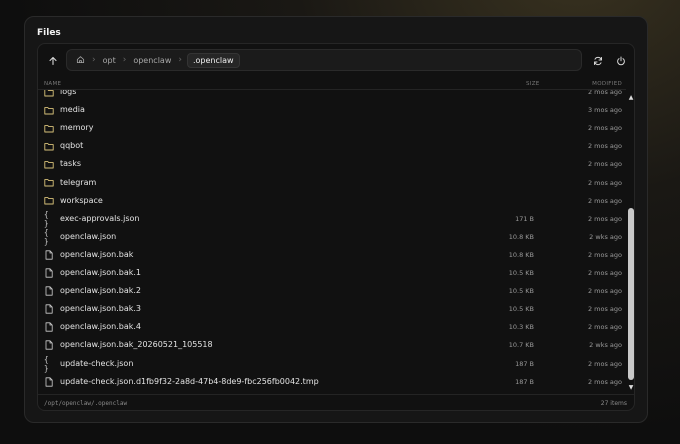 The image size is (680, 444). What do you see at coordinates (533, 84) in the screenshot?
I see `column-size: SIZE` at bounding box center [533, 84].